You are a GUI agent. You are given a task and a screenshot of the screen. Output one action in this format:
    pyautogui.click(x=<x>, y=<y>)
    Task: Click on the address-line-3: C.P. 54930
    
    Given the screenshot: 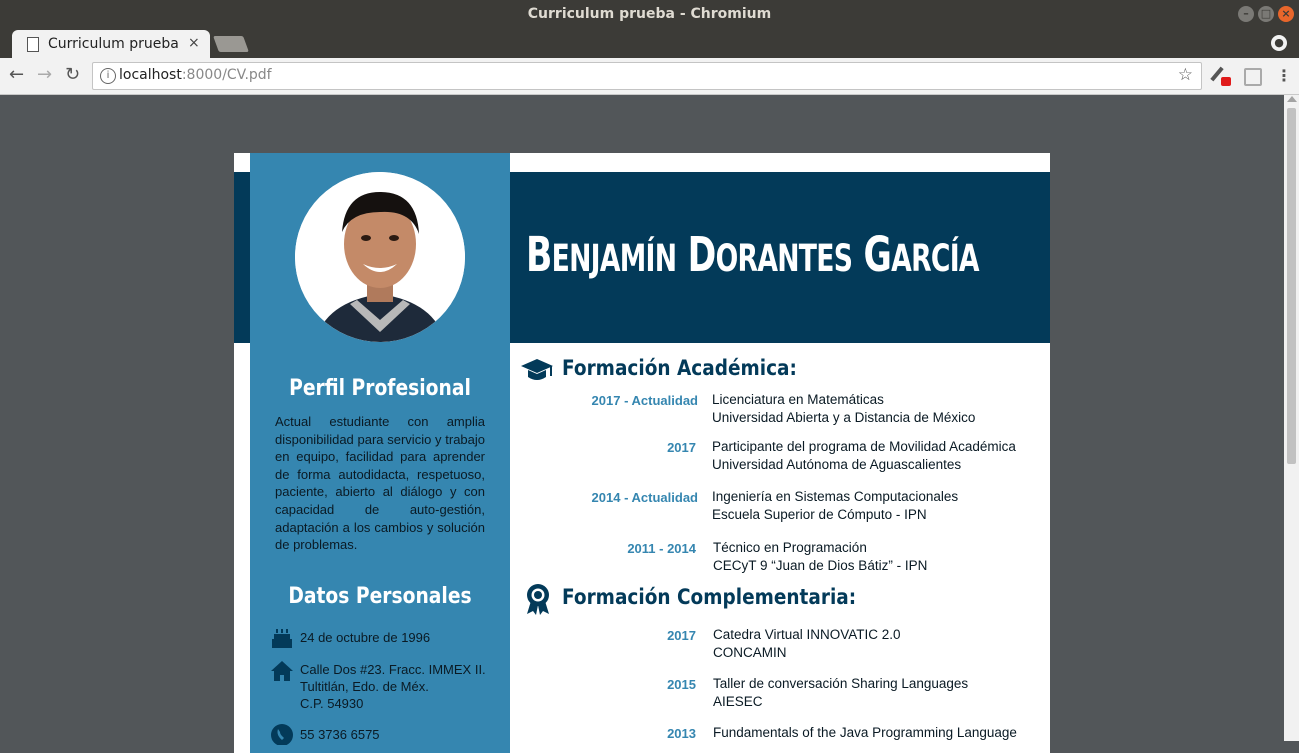 What is the action you would take?
    pyautogui.click(x=332, y=703)
    